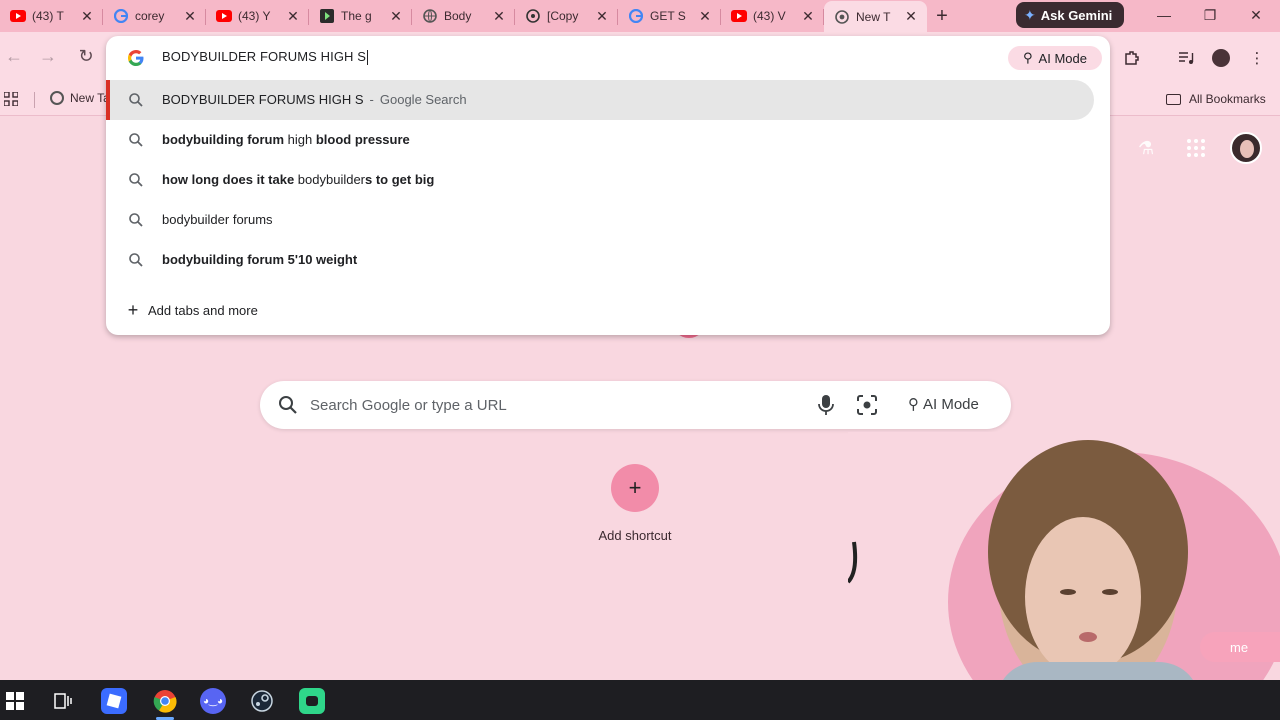 The image size is (1280, 720). Describe the element at coordinates (1246, 148) in the screenshot. I see `account-avatar` at that location.